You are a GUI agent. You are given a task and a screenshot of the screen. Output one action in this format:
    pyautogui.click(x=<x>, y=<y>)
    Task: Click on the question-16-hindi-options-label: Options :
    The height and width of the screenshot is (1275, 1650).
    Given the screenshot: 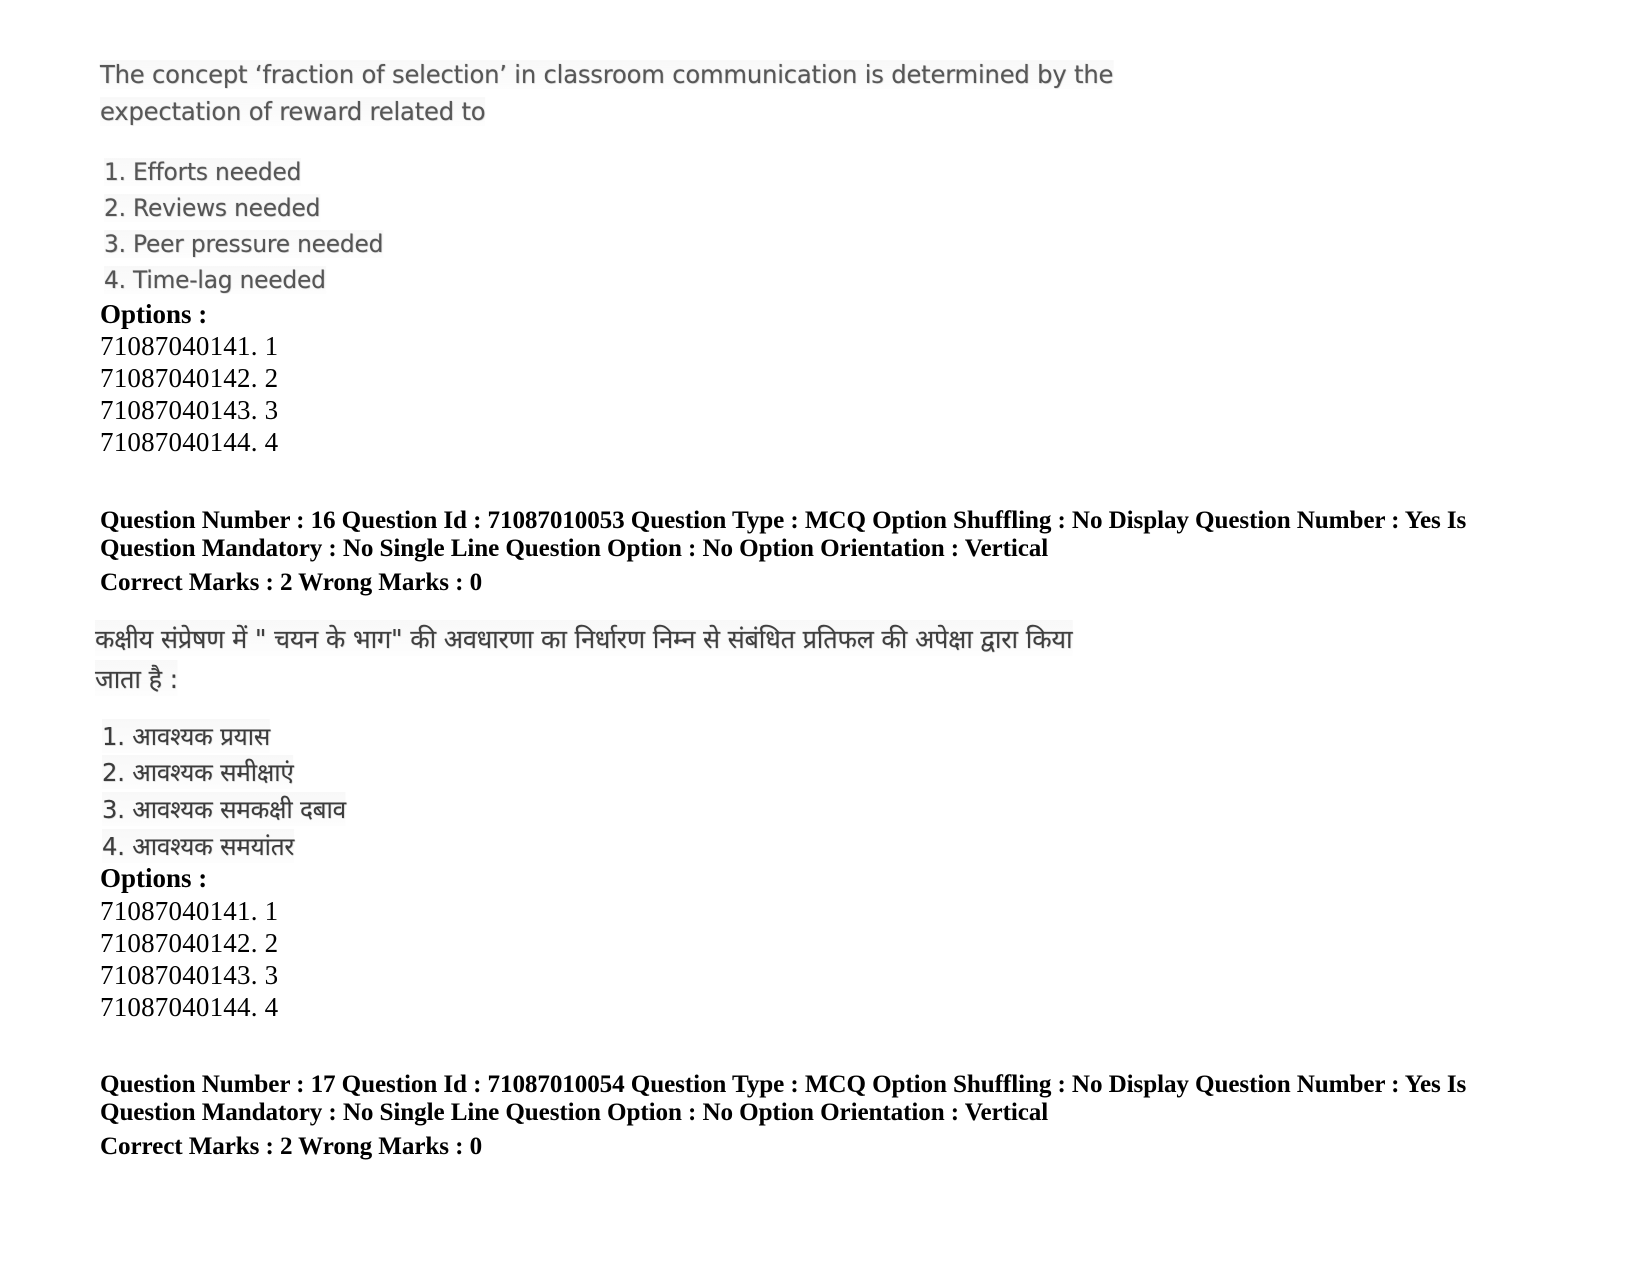 What is the action you would take?
    pyautogui.click(x=154, y=878)
    